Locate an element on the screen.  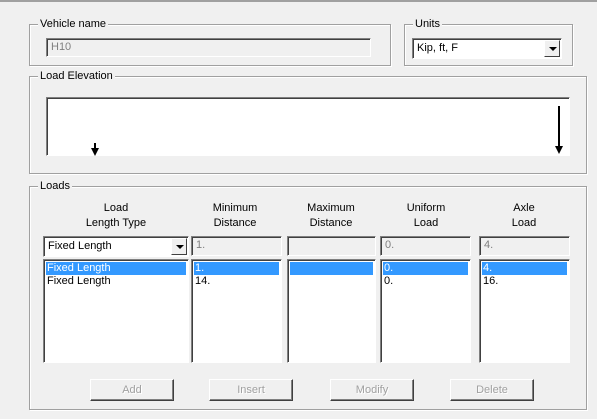
units-group: Units Kip, ft, F is located at coordinates (488, 41).